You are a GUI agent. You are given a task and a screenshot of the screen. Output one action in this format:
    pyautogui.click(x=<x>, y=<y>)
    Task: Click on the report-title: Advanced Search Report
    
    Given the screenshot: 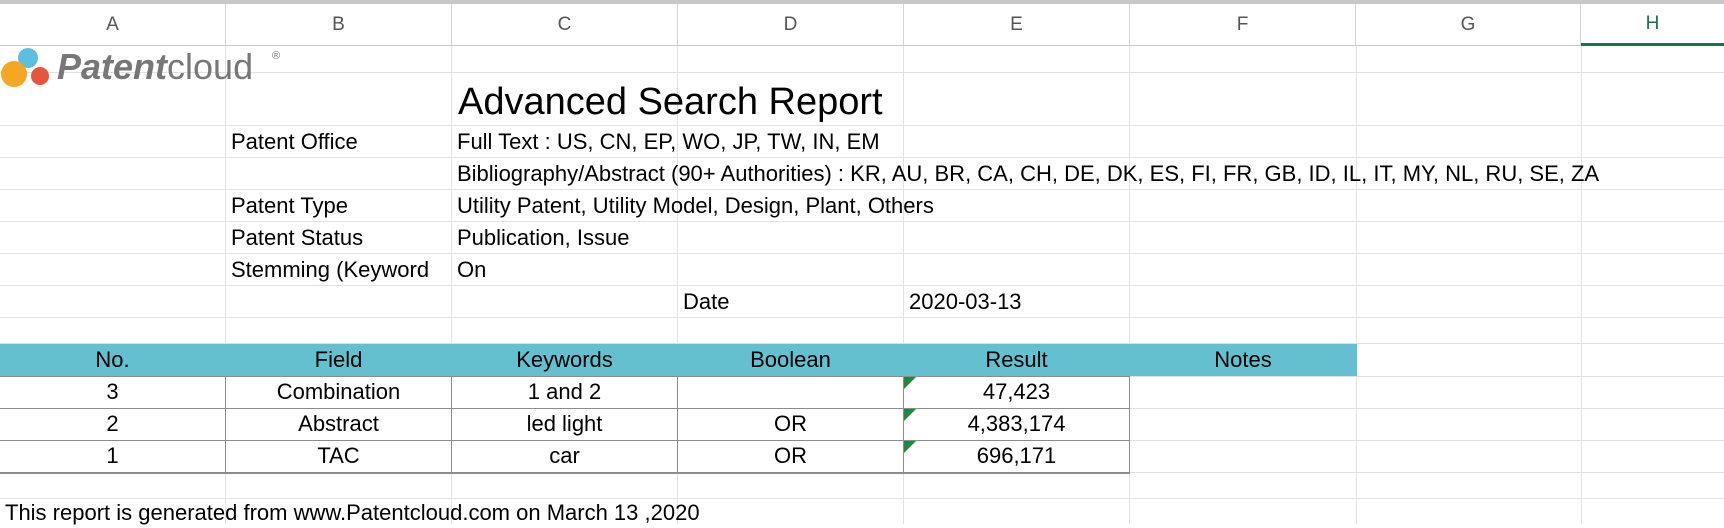 What is the action you would take?
    pyautogui.click(x=670, y=102)
    